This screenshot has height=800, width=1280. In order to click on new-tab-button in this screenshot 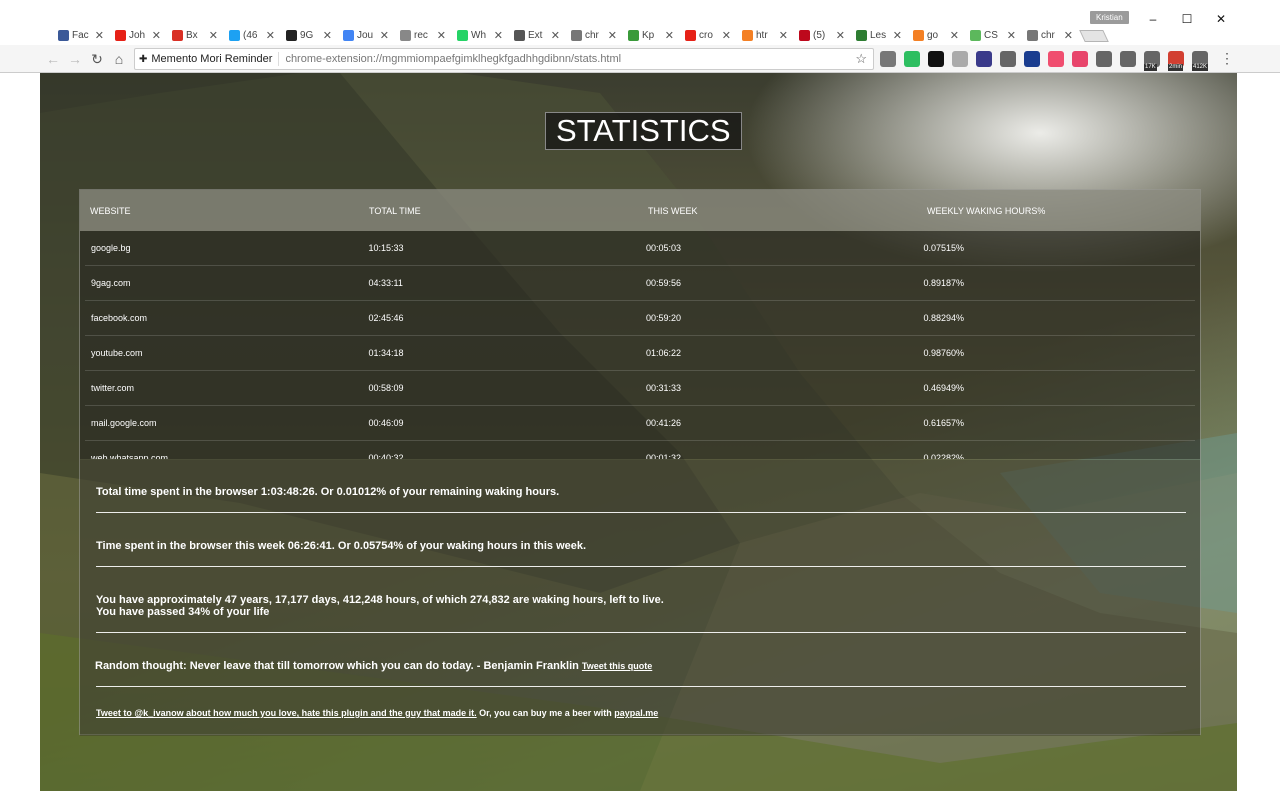, I will do `click(1094, 36)`.